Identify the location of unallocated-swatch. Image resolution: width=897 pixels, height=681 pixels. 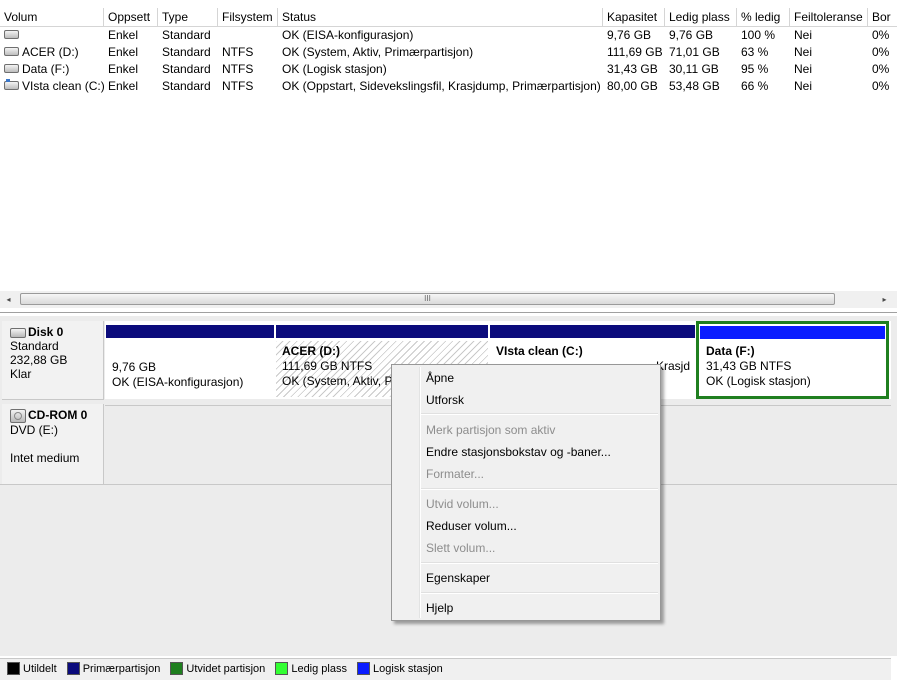
(13, 668).